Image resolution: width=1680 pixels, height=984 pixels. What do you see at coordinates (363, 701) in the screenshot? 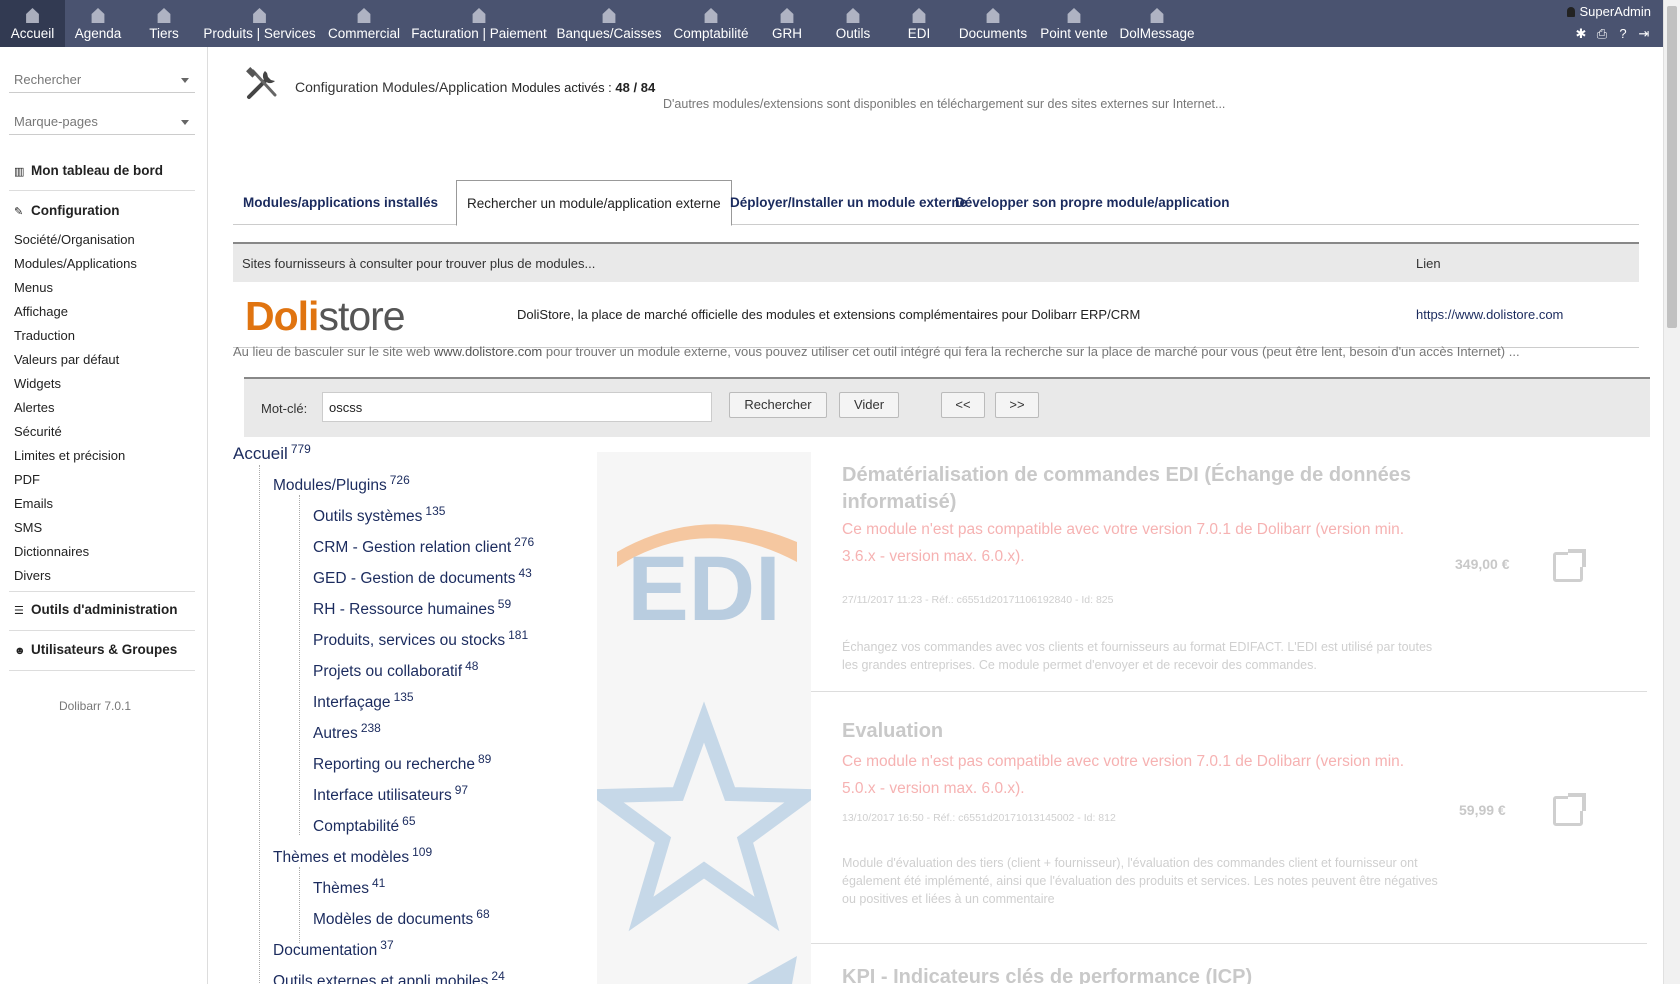
I see `tree-item: Interfaçage 135` at bounding box center [363, 701].